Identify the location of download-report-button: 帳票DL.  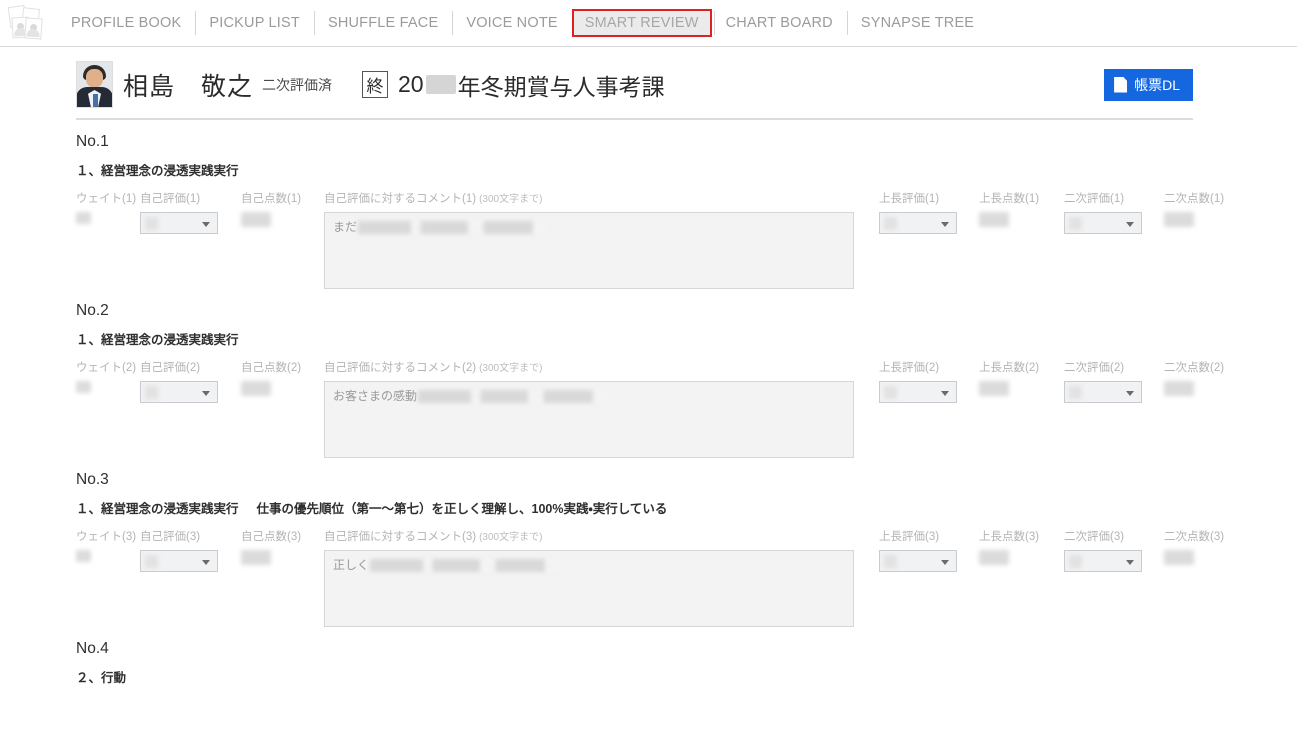
(1148, 84).